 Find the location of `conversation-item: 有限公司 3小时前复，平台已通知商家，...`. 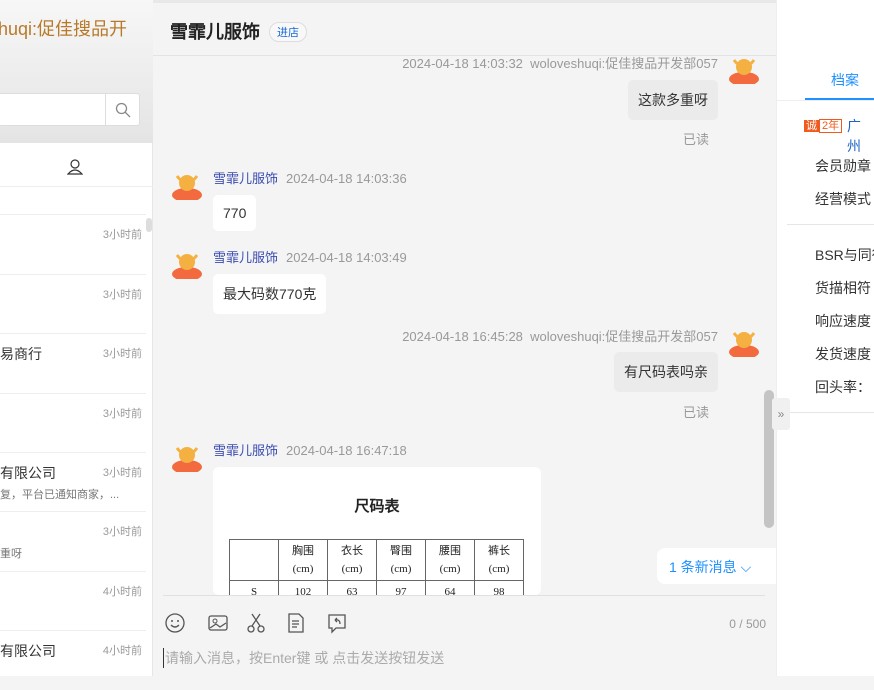

conversation-item: 有限公司 3小时前复，平台已通知商家，... is located at coordinates (73, 482).